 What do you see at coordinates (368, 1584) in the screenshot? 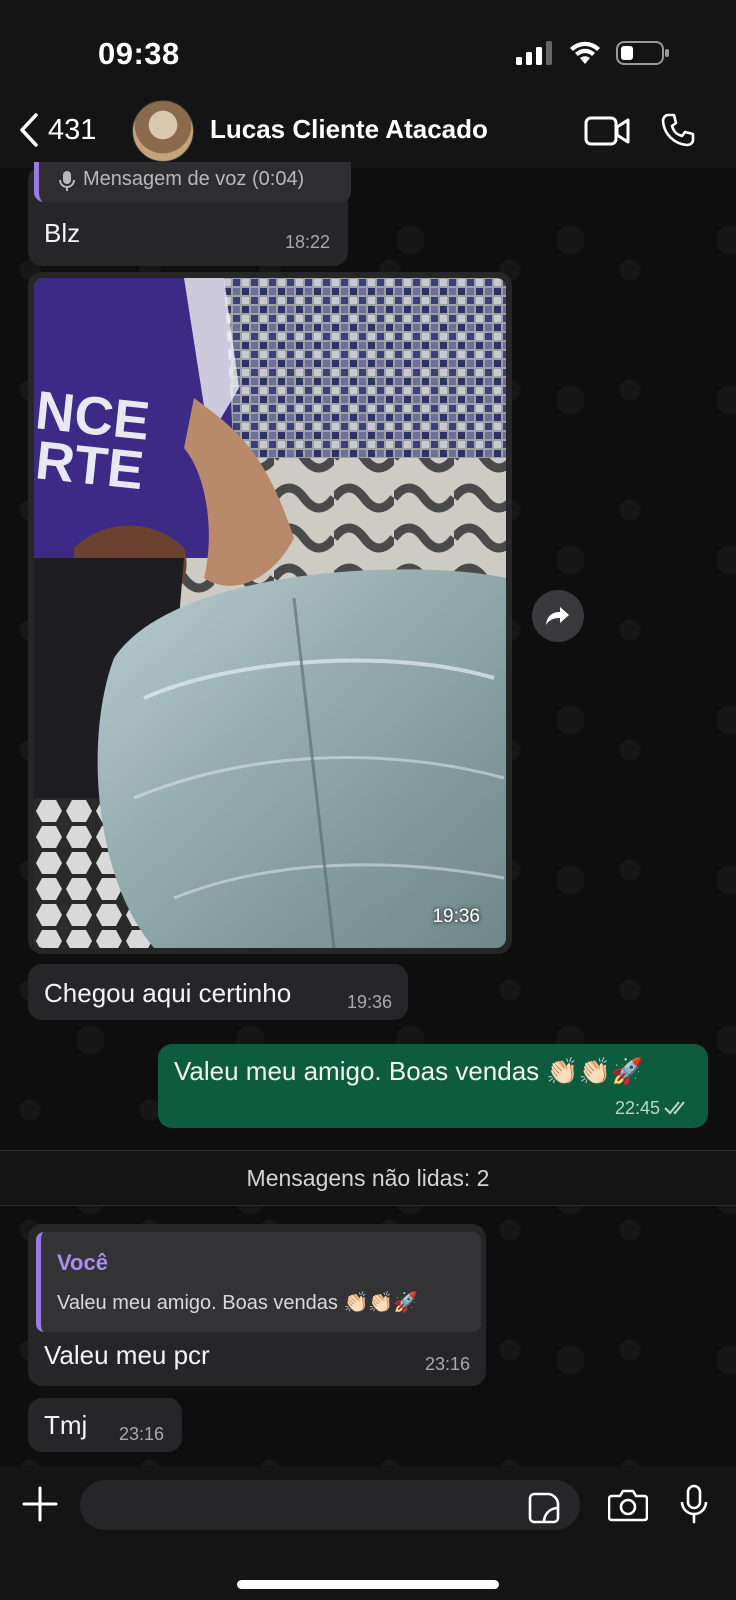
I see `home-indicator` at bounding box center [368, 1584].